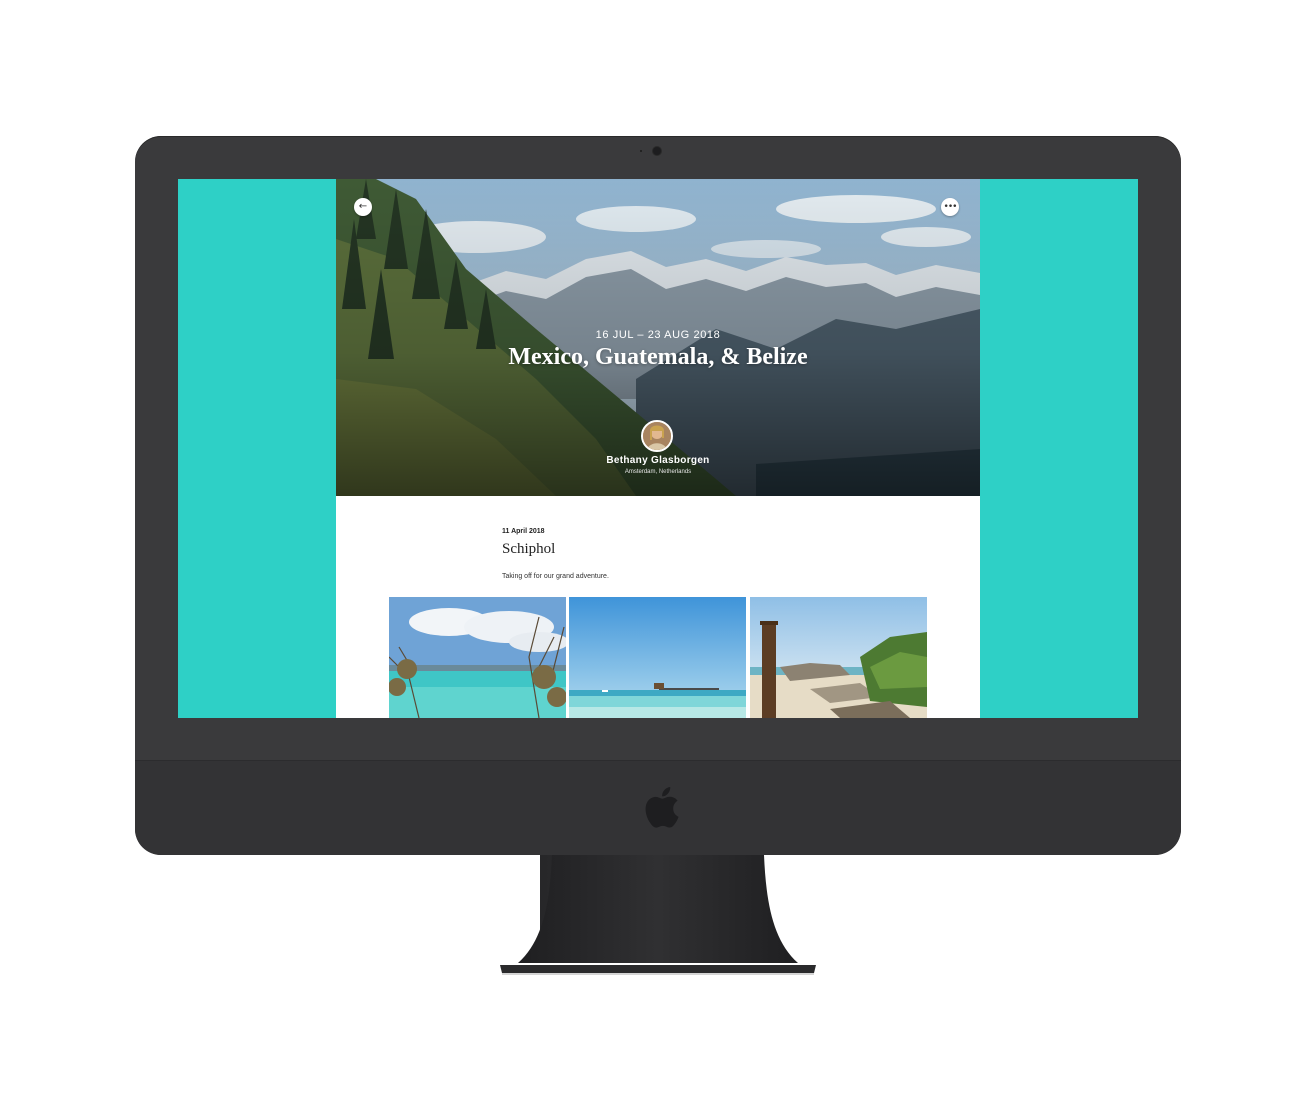  What do you see at coordinates (363, 207) in the screenshot?
I see `back-button: ←` at bounding box center [363, 207].